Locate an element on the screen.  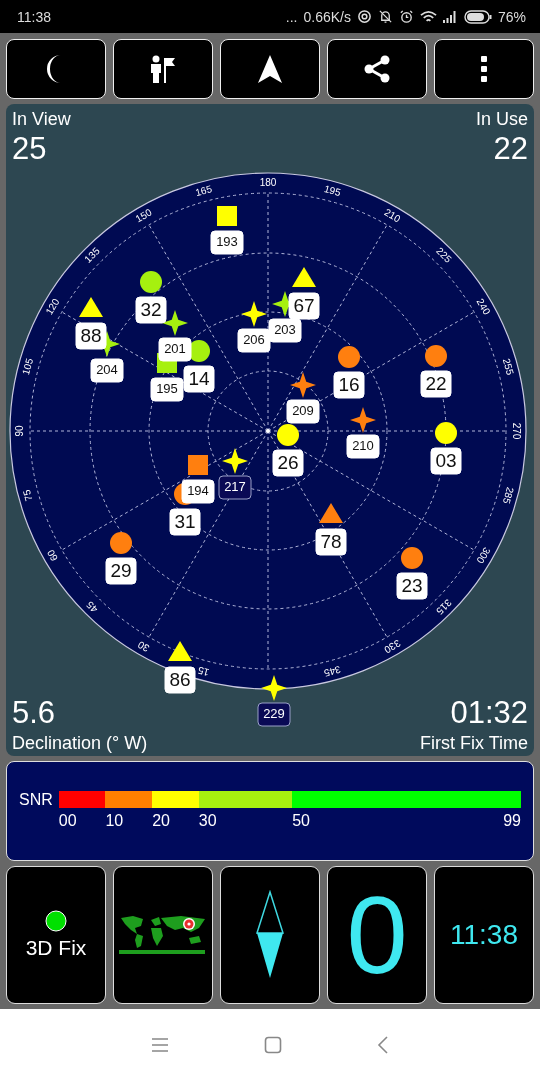
satellite-id-label: 194 is located at coordinates (198, 491).